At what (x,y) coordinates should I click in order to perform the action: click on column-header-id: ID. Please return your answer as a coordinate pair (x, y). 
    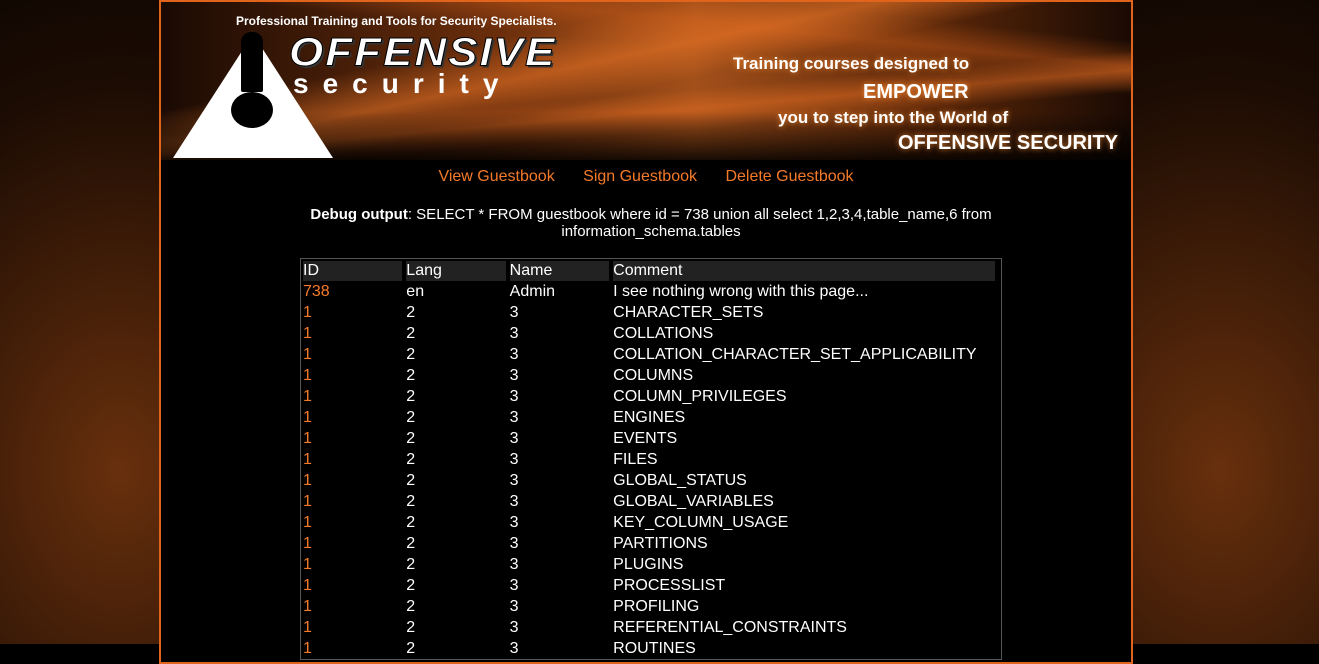
    Looking at the image, I should click on (353, 271).